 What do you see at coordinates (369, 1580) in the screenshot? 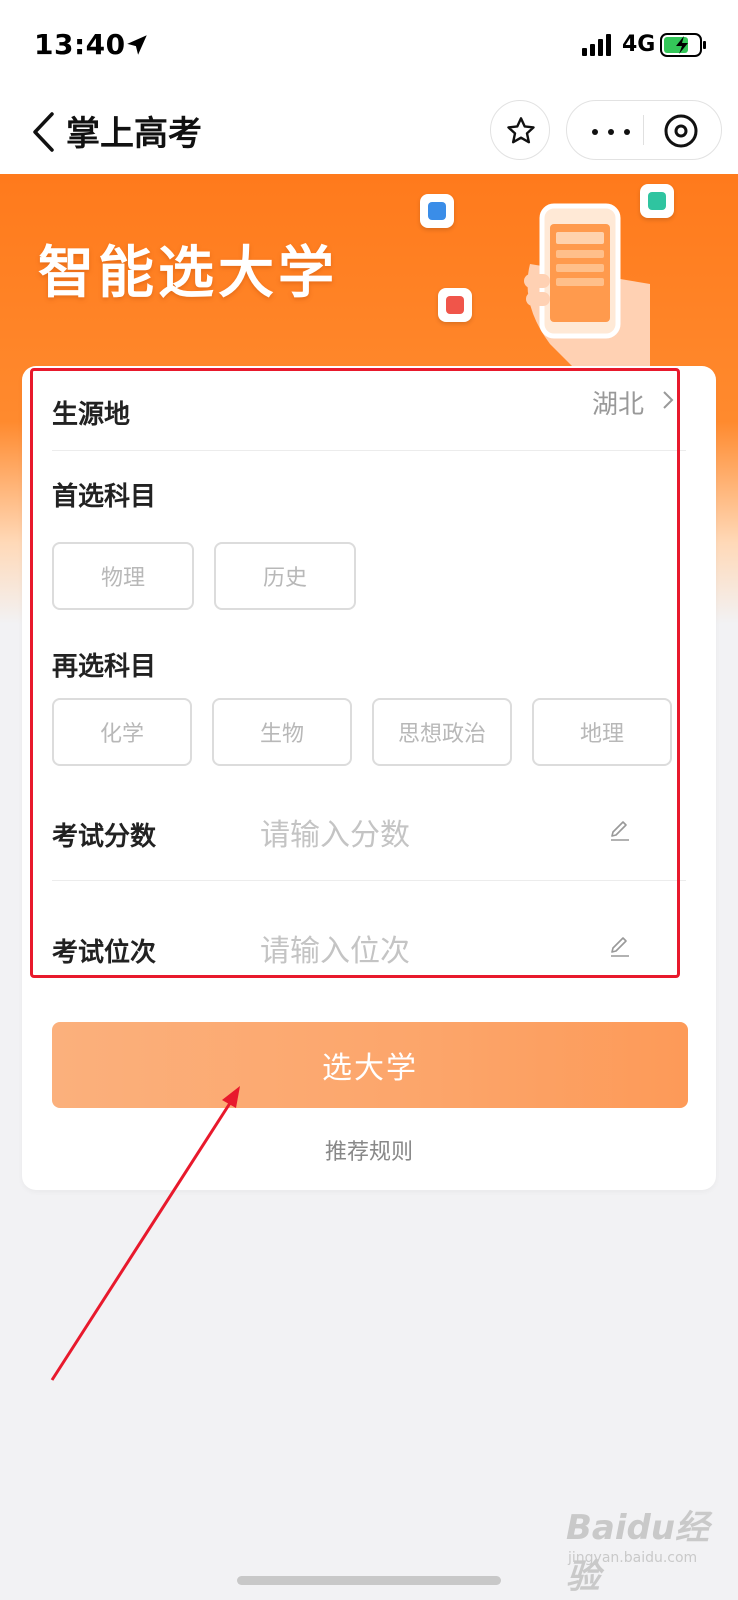
I see `home-indicator` at bounding box center [369, 1580].